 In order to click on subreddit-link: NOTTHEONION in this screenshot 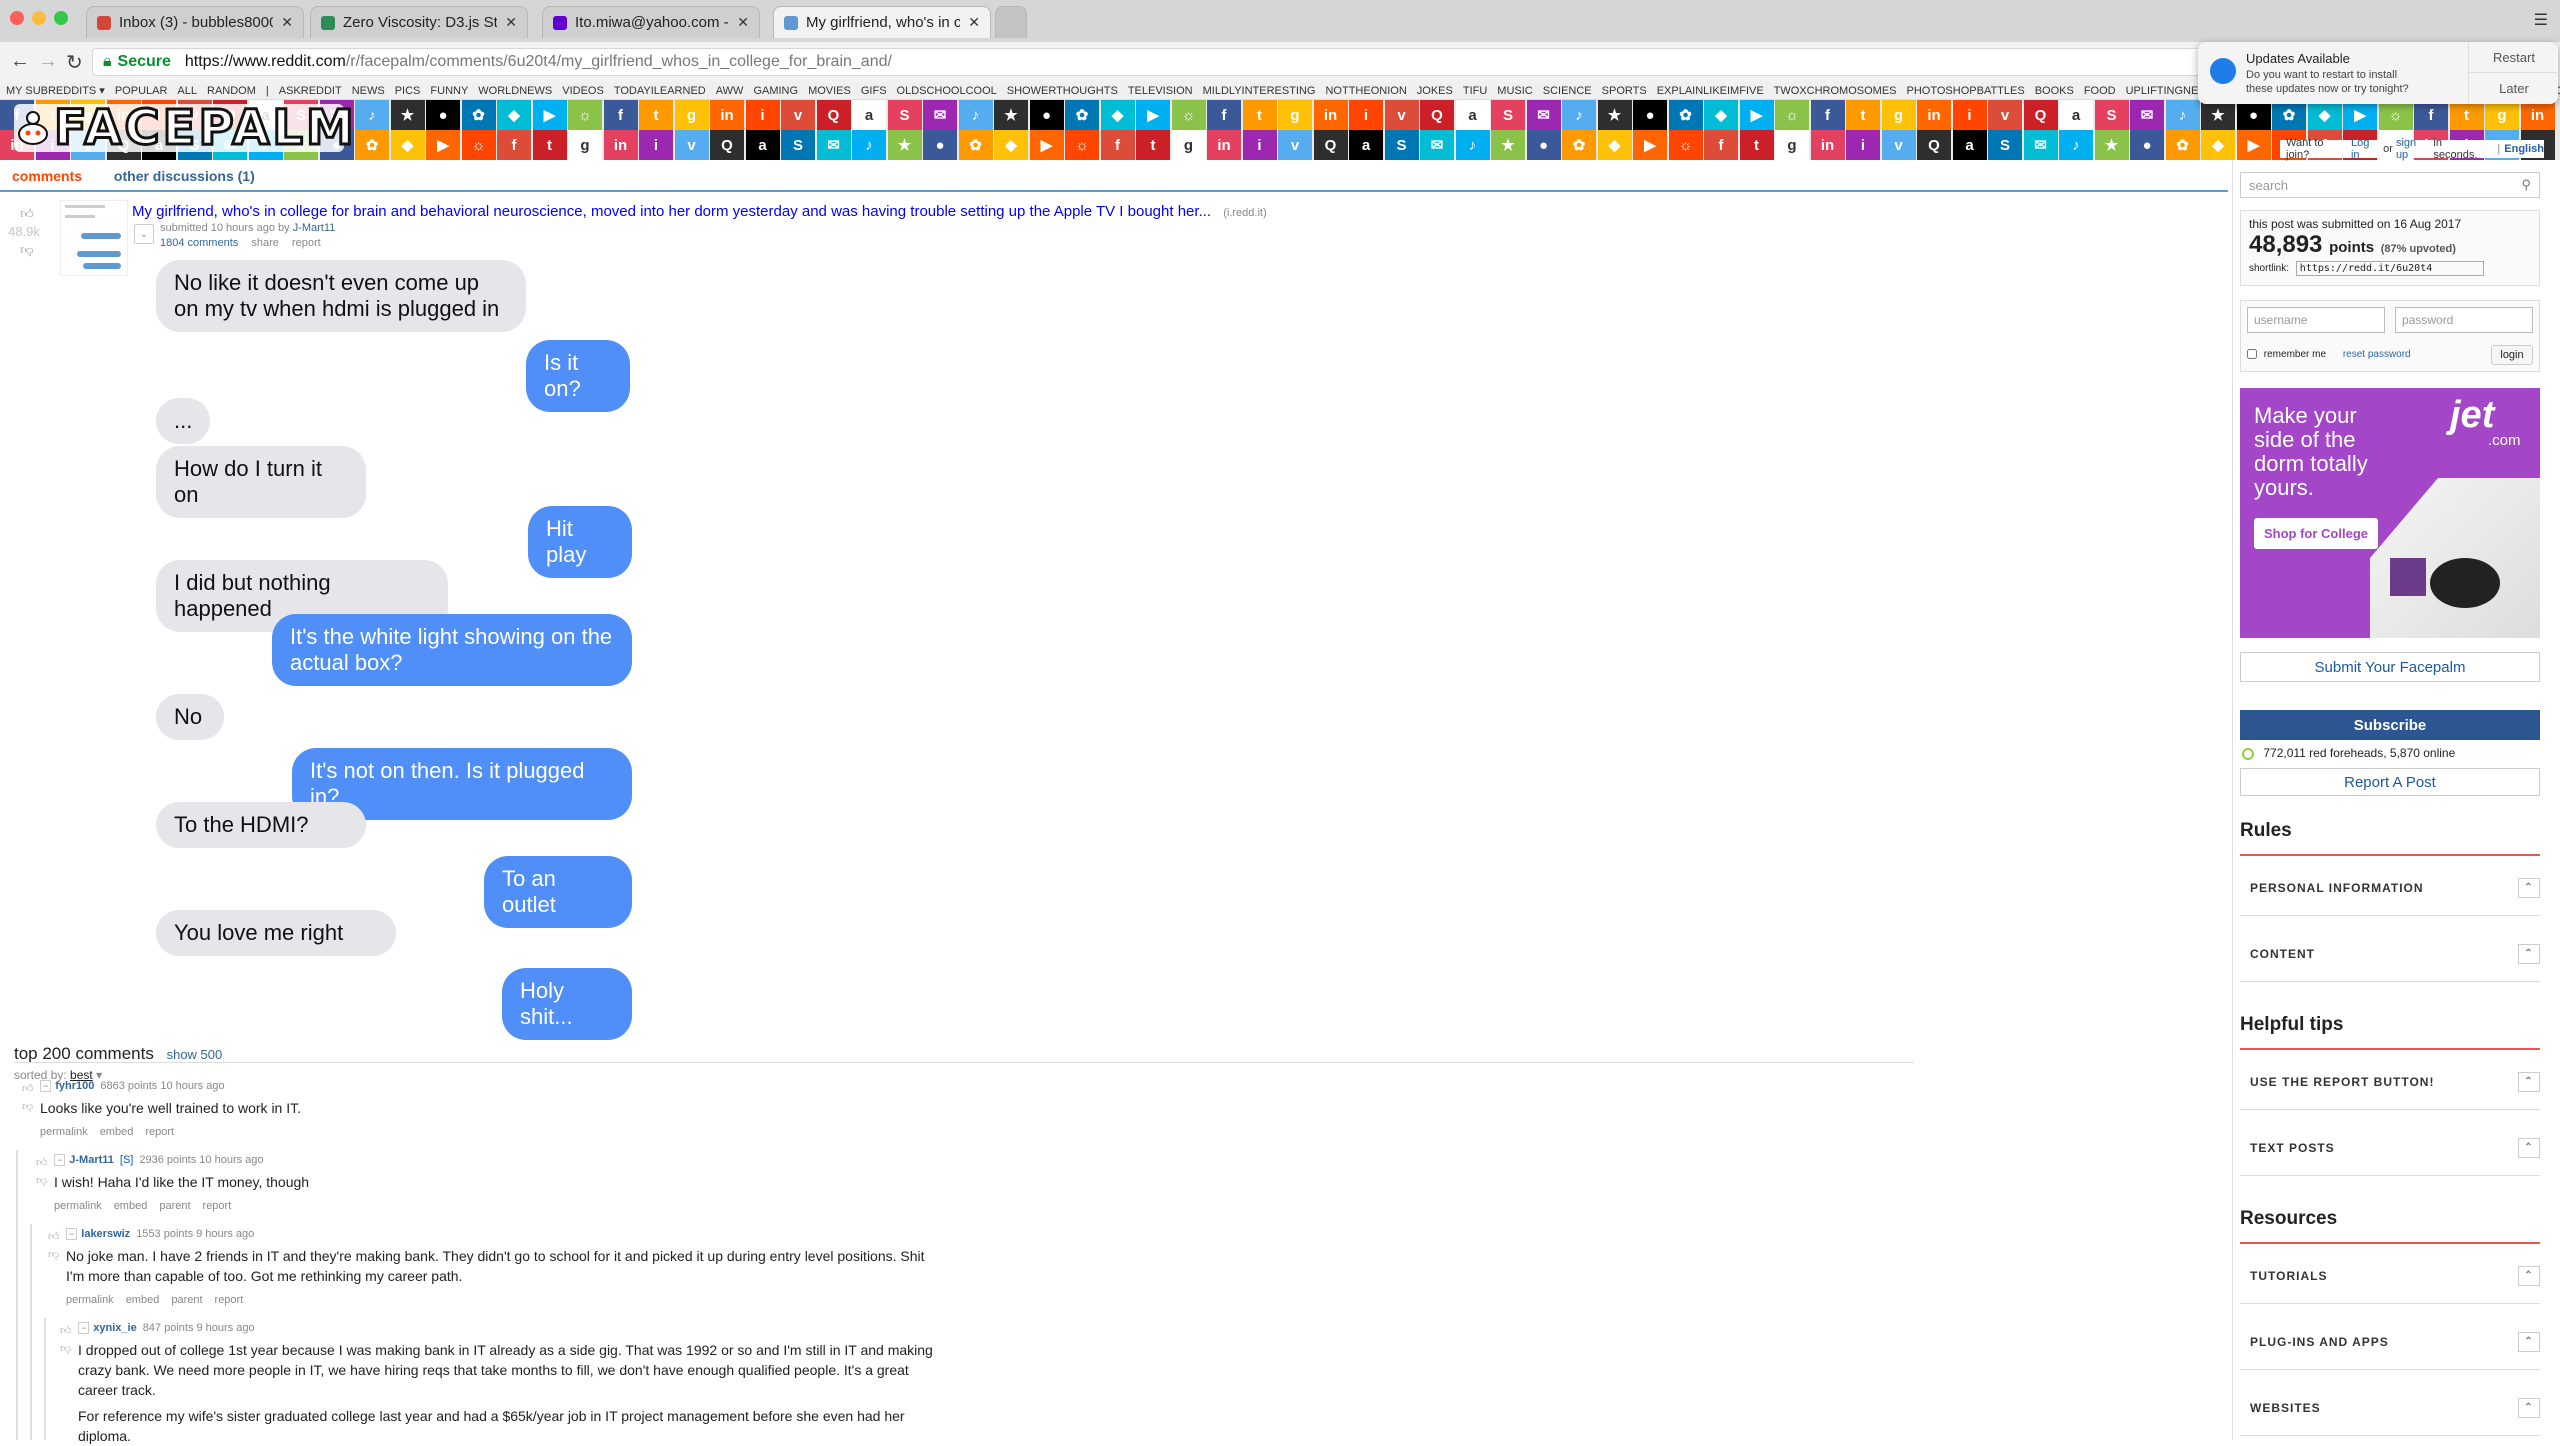, I will do `click(1365, 91)`.